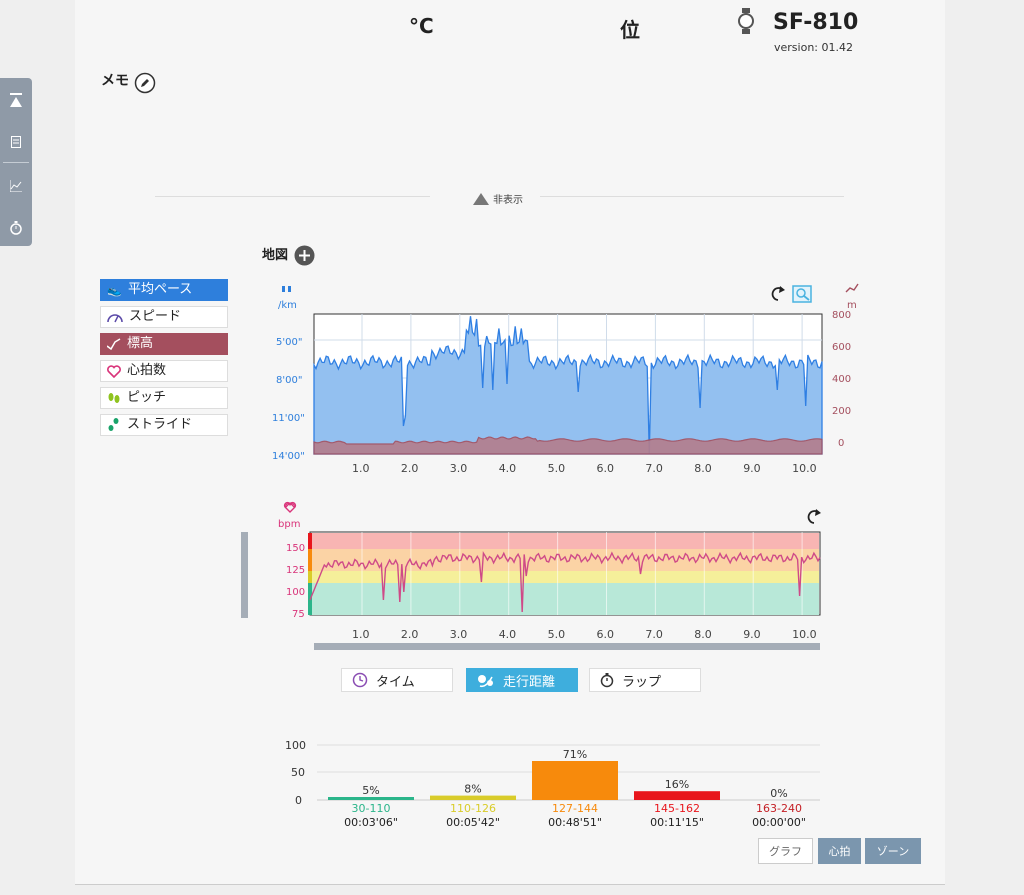 The height and width of the screenshot is (895, 1024). Describe the element at coordinates (288, 418) in the screenshot. I see `pace-y-tick: 11'00"` at that location.